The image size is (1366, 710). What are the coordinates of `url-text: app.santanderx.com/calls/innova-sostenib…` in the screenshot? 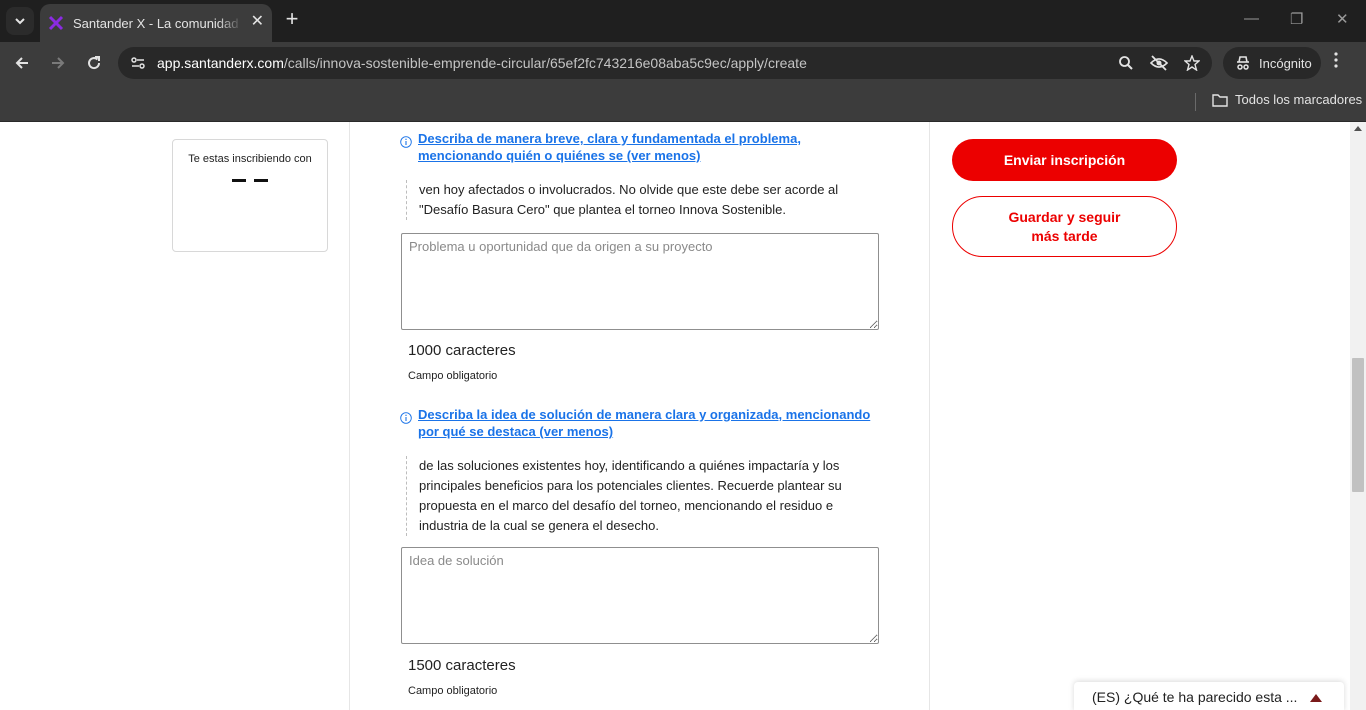 It's located at (482, 63).